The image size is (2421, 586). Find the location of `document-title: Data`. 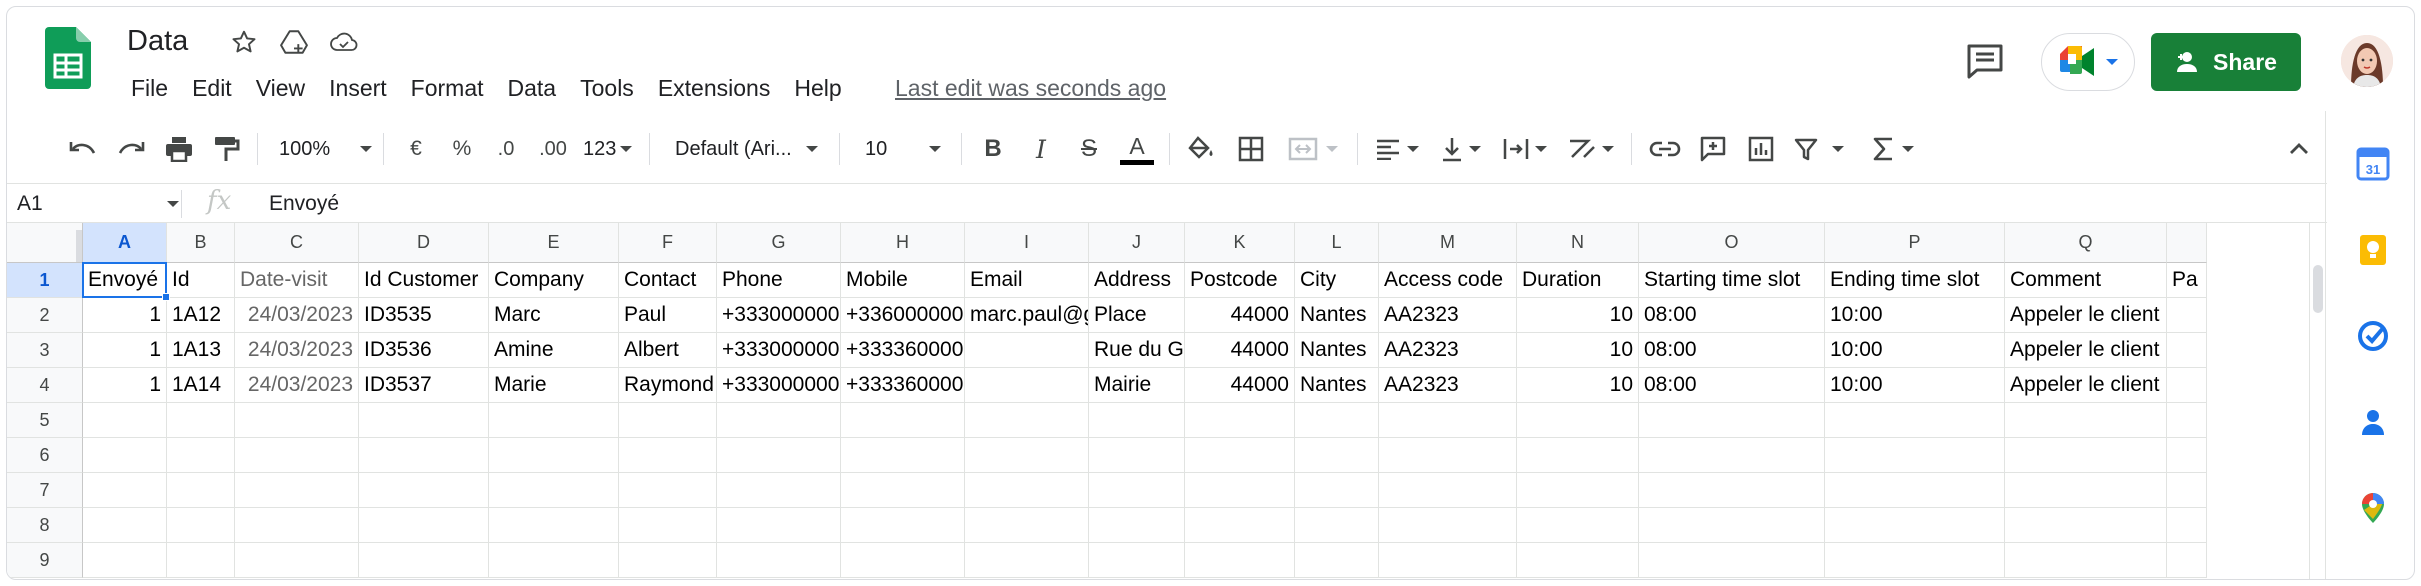

document-title: Data is located at coordinates (157, 41).